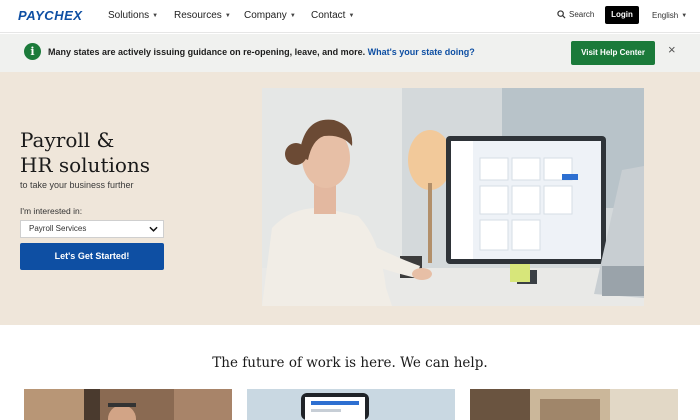 The image size is (700, 420). What do you see at coordinates (328, 15) in the screenshot?
I see `nav-contact-label: Contact` at bounding box center [328, 15].